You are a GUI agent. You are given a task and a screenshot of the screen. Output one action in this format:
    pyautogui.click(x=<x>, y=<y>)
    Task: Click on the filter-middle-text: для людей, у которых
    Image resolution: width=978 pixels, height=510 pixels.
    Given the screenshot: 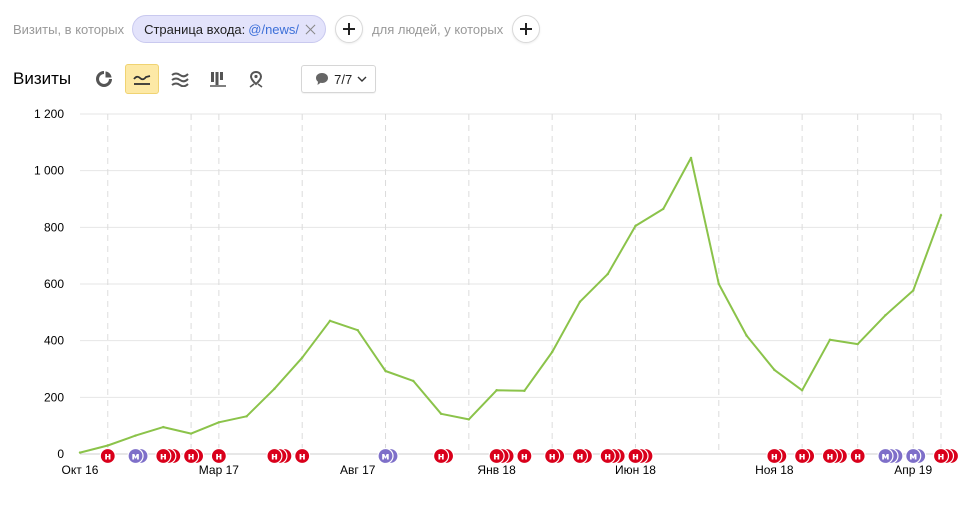 What is the action you would take?
    pyautogui.click(x=438, y=29)
    